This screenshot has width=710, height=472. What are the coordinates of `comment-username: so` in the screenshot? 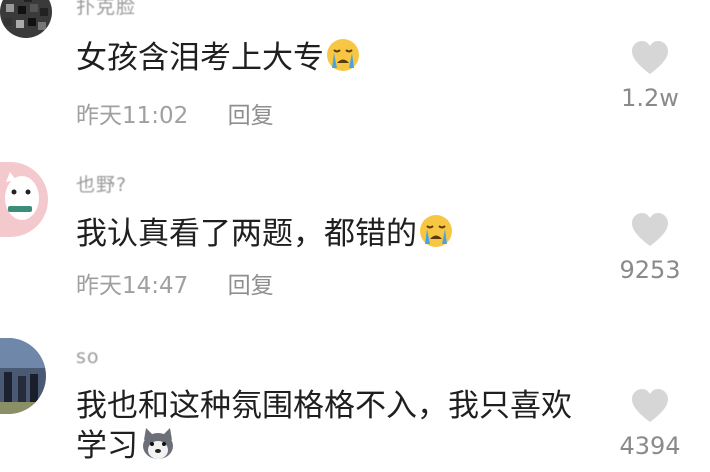 It's located at (88, 357).